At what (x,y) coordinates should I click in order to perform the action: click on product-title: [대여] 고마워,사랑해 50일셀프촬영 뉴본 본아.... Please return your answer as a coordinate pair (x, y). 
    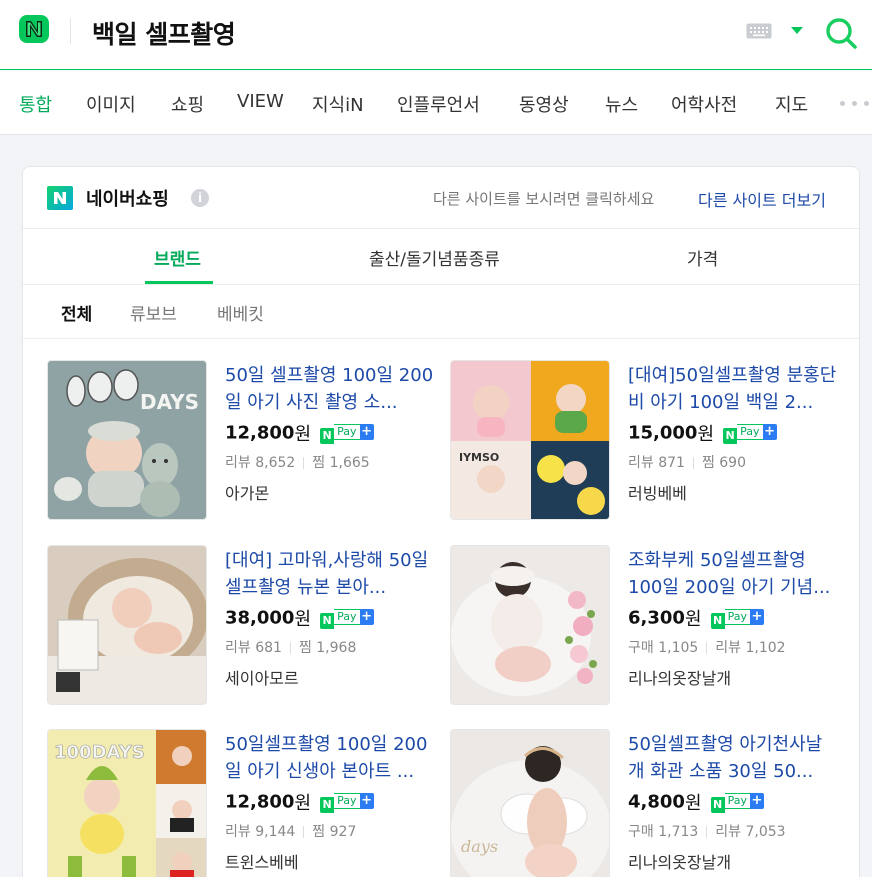
    Looking at the image, I should click on (330, 575).